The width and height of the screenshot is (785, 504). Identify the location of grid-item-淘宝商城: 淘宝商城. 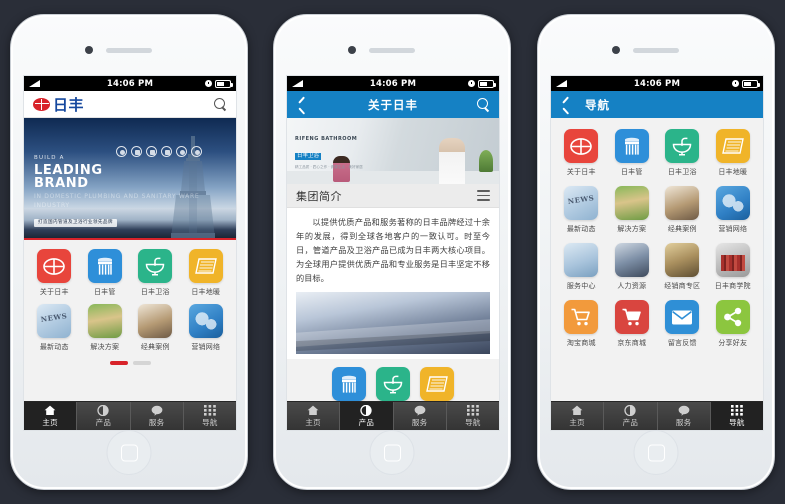
(581, 324).